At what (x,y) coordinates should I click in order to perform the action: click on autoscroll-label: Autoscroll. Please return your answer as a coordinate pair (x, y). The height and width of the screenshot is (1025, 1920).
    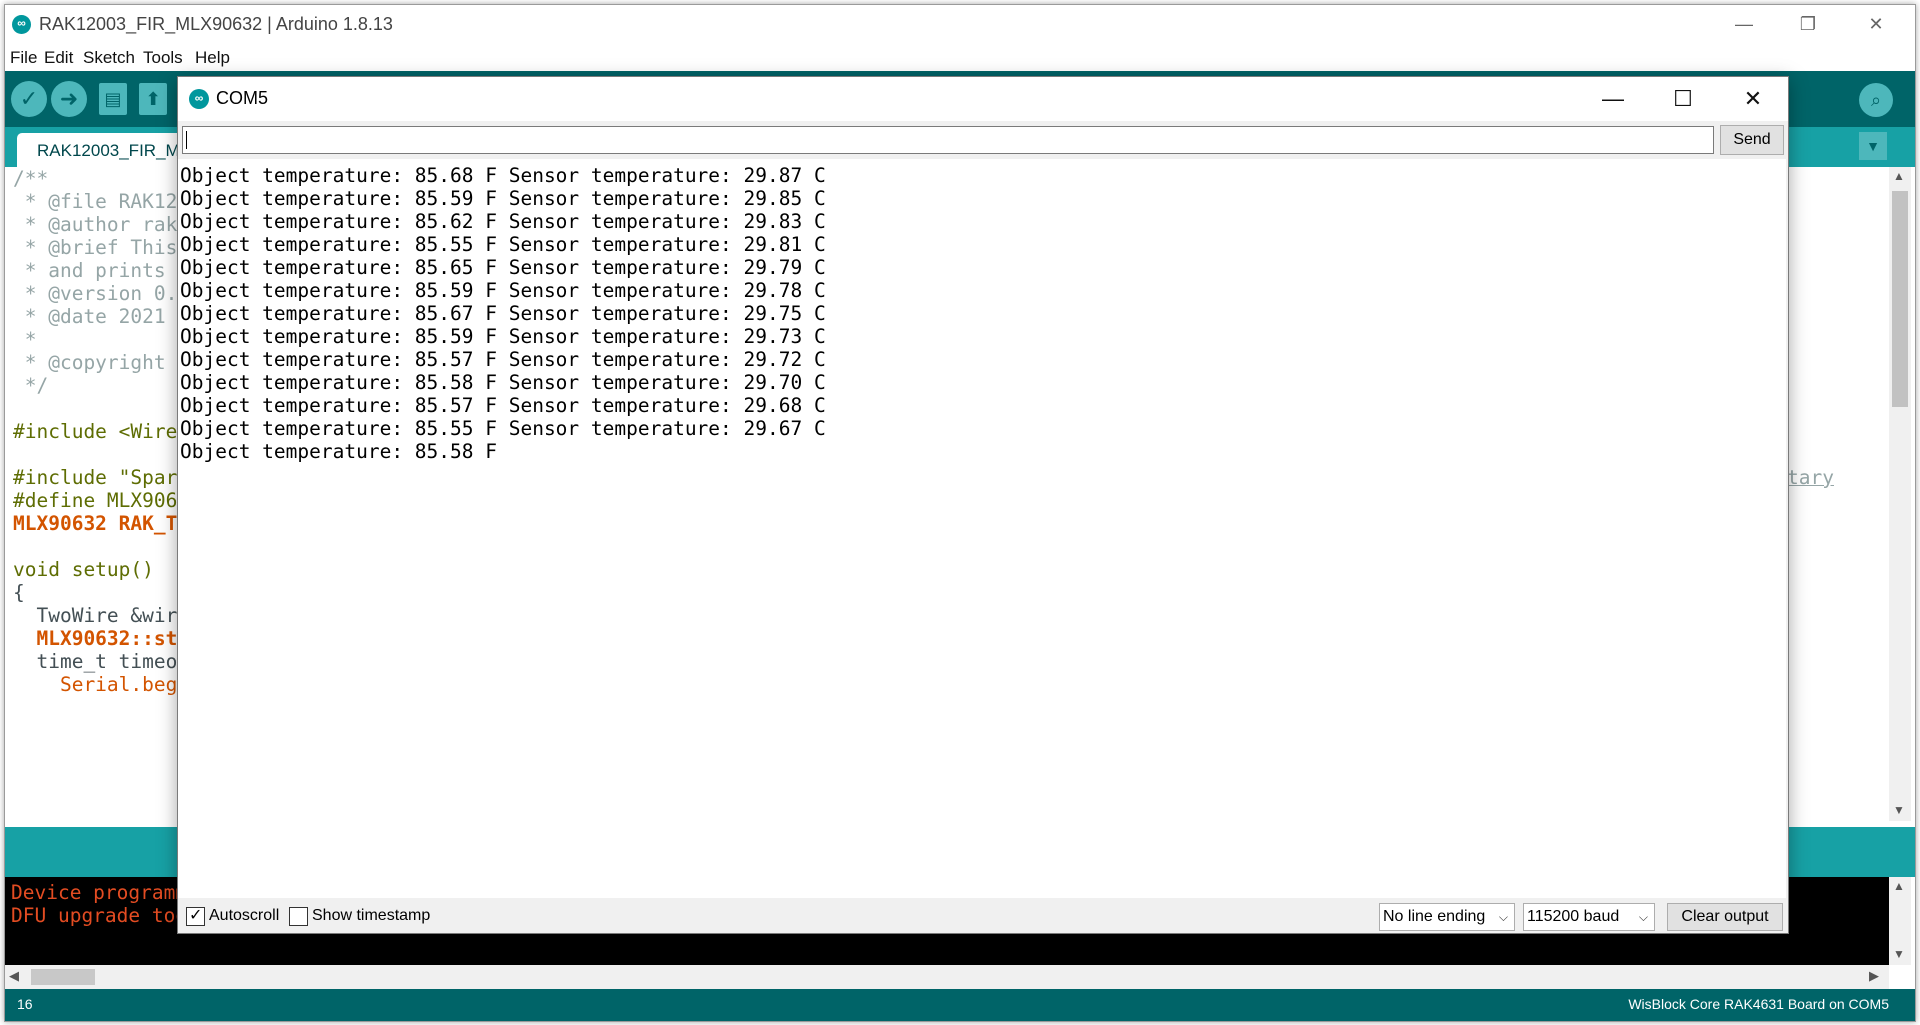
    Looking at the image, I should click on (244, 915).